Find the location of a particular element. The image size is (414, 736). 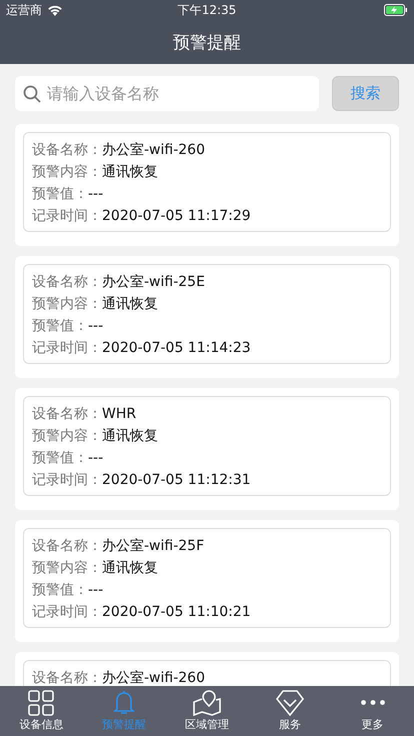

status-time: 下午12:35 is located at coordinates (207, 10).